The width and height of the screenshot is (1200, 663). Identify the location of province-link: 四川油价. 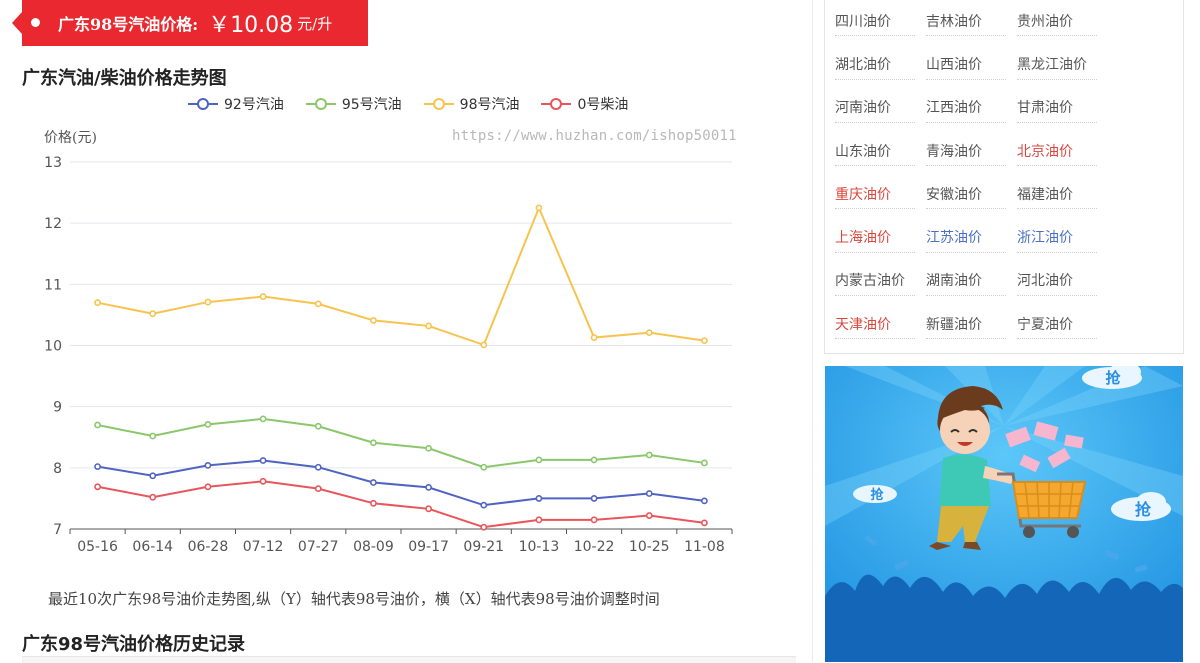
(875, 21).